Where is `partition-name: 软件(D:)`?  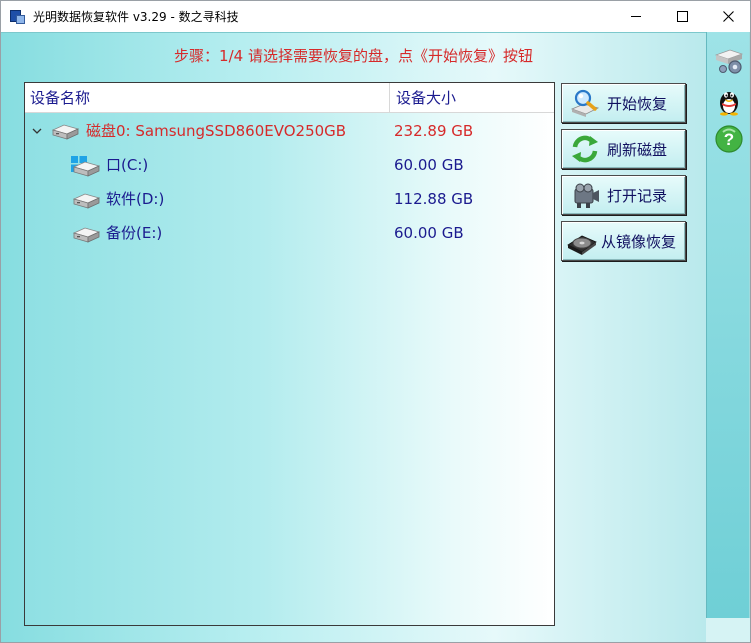
partition-name: 软件(D:) is located at coordinates (135, 199).